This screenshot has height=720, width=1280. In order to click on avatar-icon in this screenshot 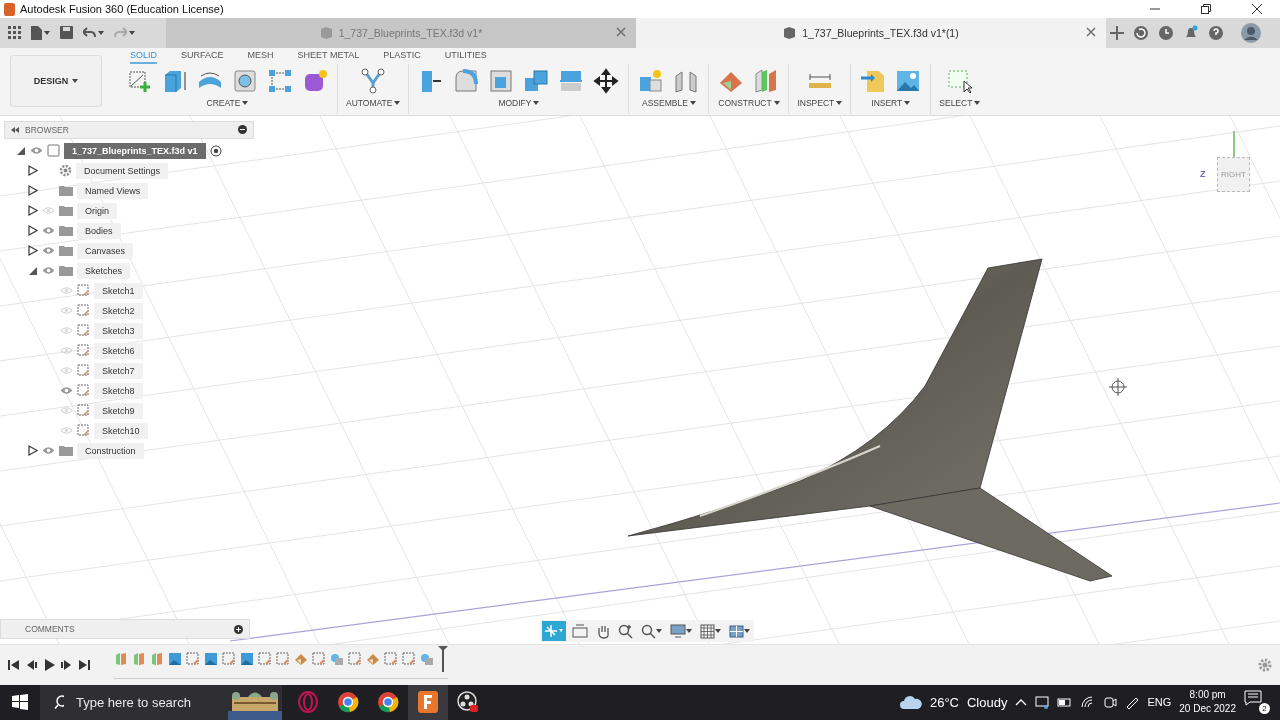, I will do `click(1251, 32)`.